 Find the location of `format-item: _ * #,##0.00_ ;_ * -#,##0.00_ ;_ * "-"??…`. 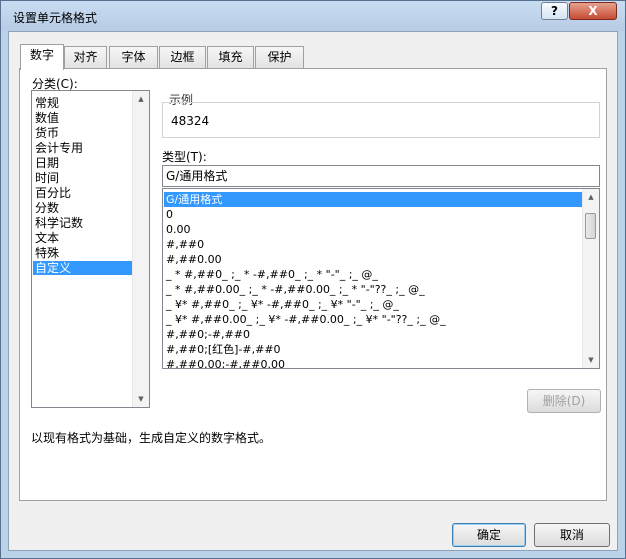

format-item: _ * #,##0.00_ ;_ * -#,##0.00_ ;_ * "-"??… is located at coordinates (295, 289).